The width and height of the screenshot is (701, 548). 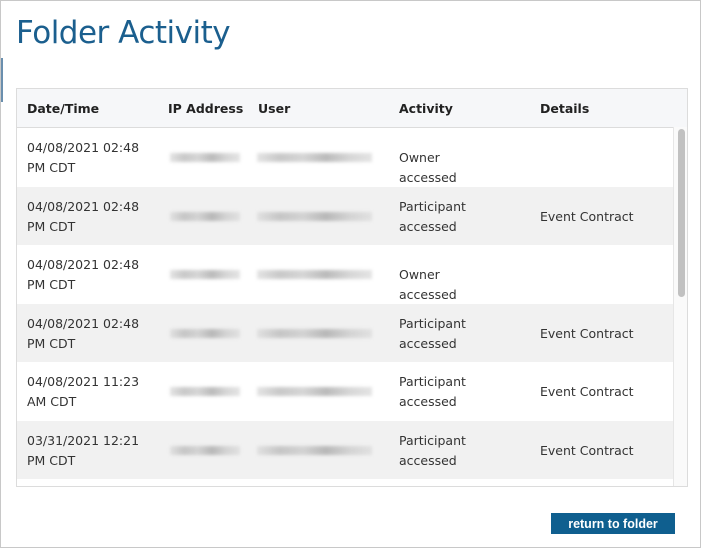 I want to click on scrollbar, so click(x=680, y=306).